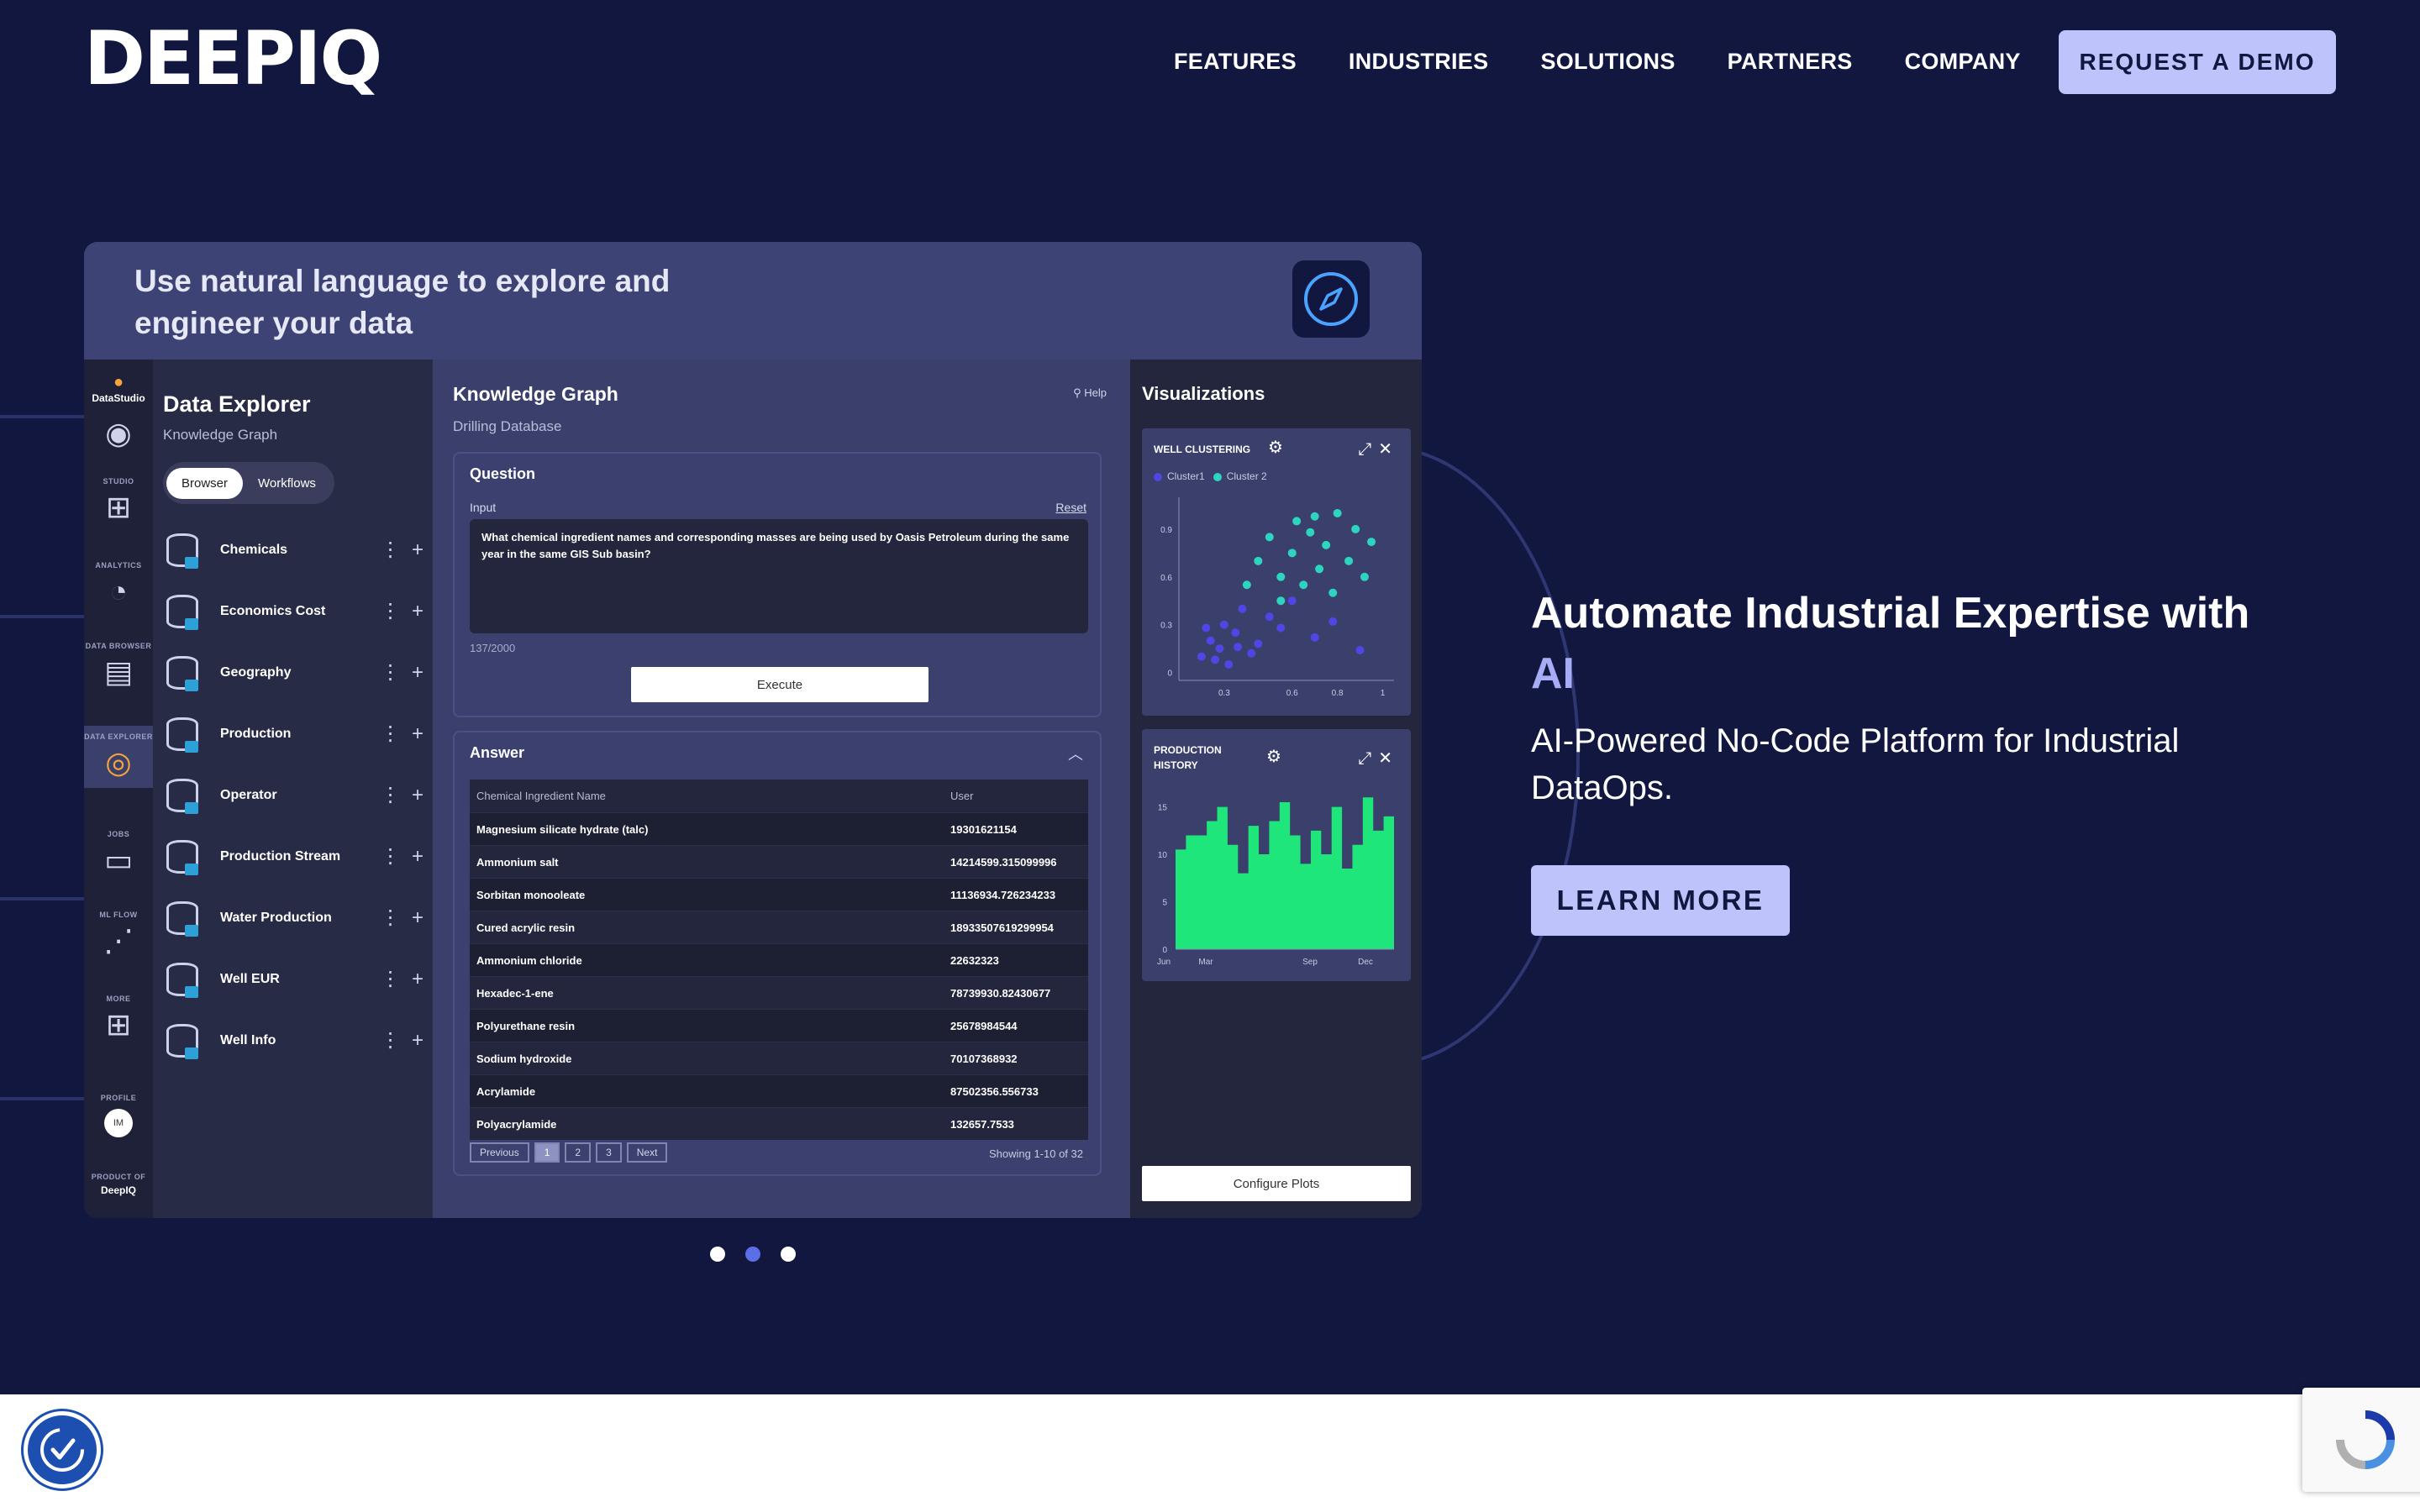 The image size is (2420, 1512). I want to click on nav-features: FEATURES, so click(1235, 62).